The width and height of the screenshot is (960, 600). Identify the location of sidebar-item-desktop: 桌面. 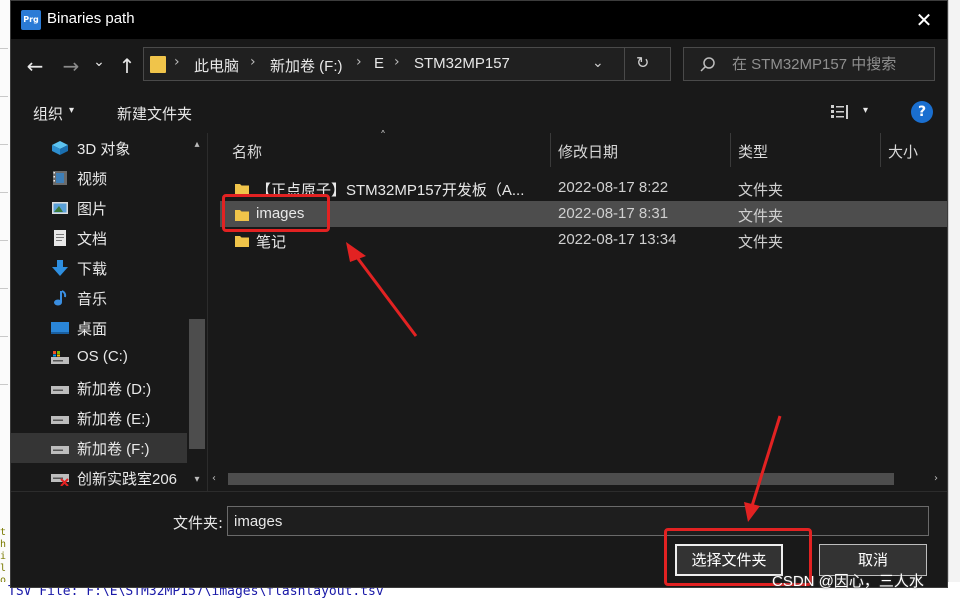
(99, 328).